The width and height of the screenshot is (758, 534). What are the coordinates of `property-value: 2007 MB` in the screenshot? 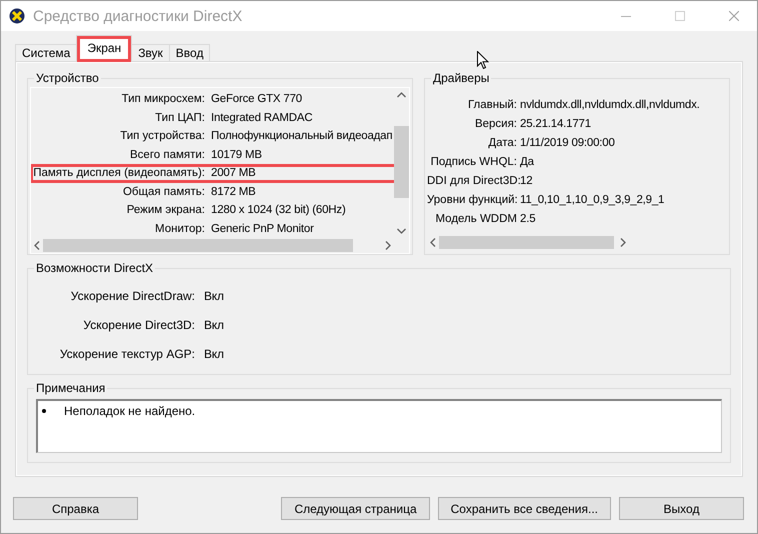 It's located at (234, 173).